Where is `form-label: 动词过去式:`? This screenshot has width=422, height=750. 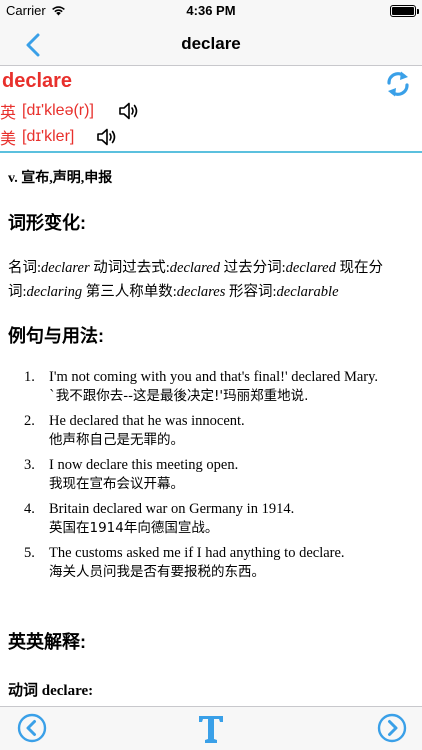 form-label: 动词过去式: is located at coordinates (131, 268).